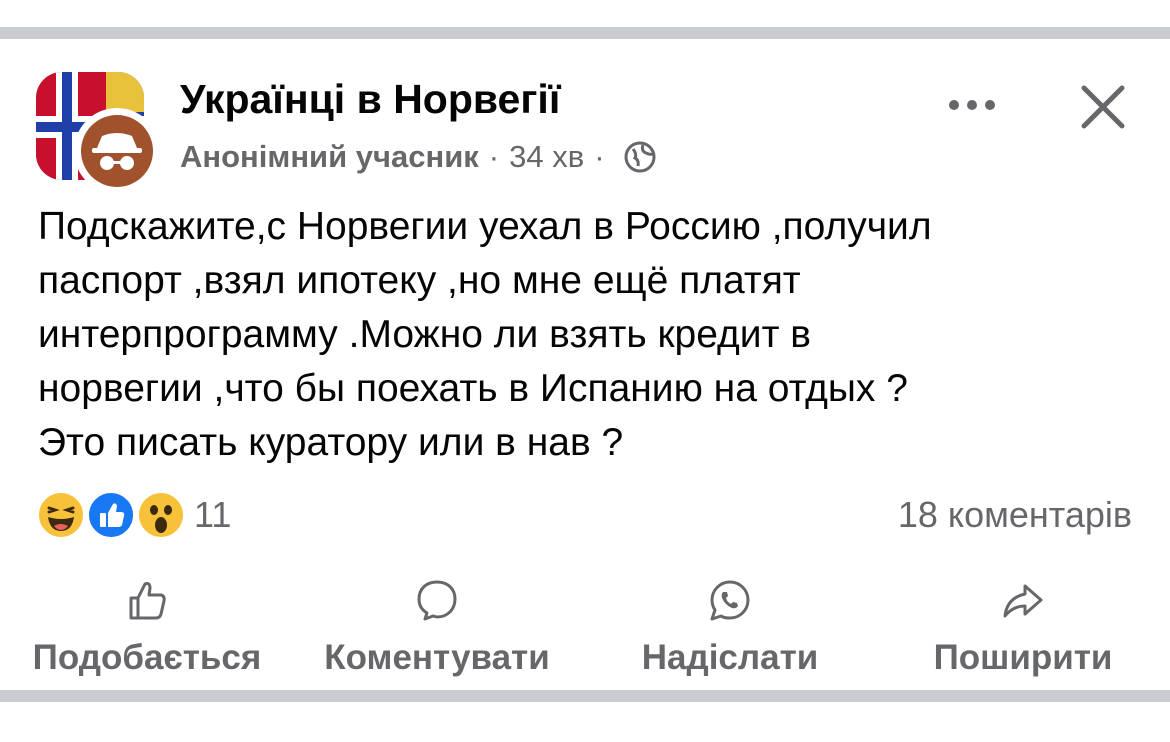 The height and width of the screenshot is (742, 1170). I want to click on reactions-count: 11, so click(213, 514).